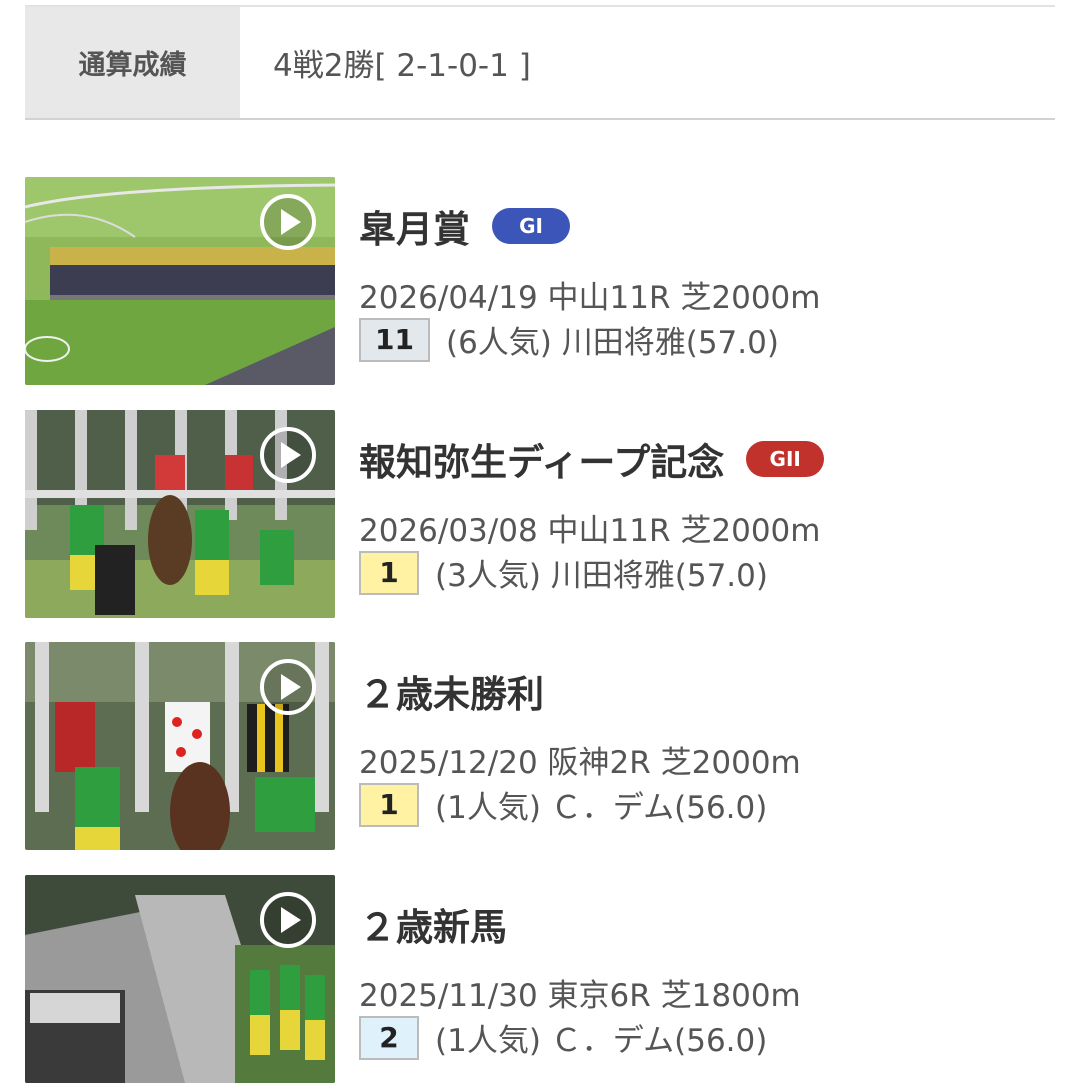 Image resolution: width=1080 pixels, height=1083 pixels. Describe the element at coordinates (590, 531) in the screenshot. I see `race-date-venue: 2026/03/08 中山11R 芝2000m` at that location.